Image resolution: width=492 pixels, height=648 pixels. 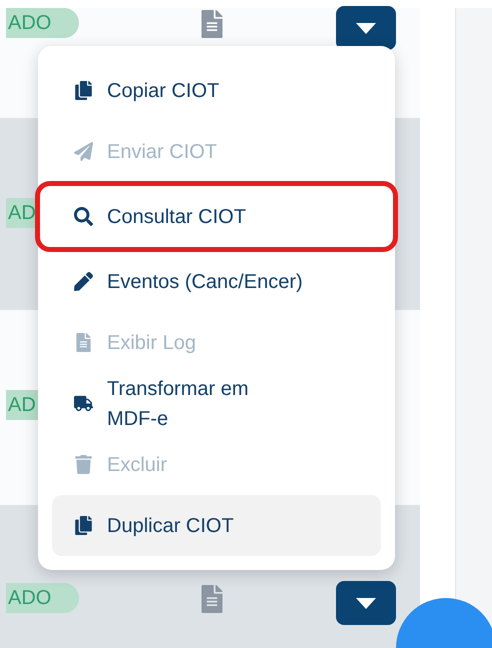 I want to click on document-icon, so click(x=83, y=342).